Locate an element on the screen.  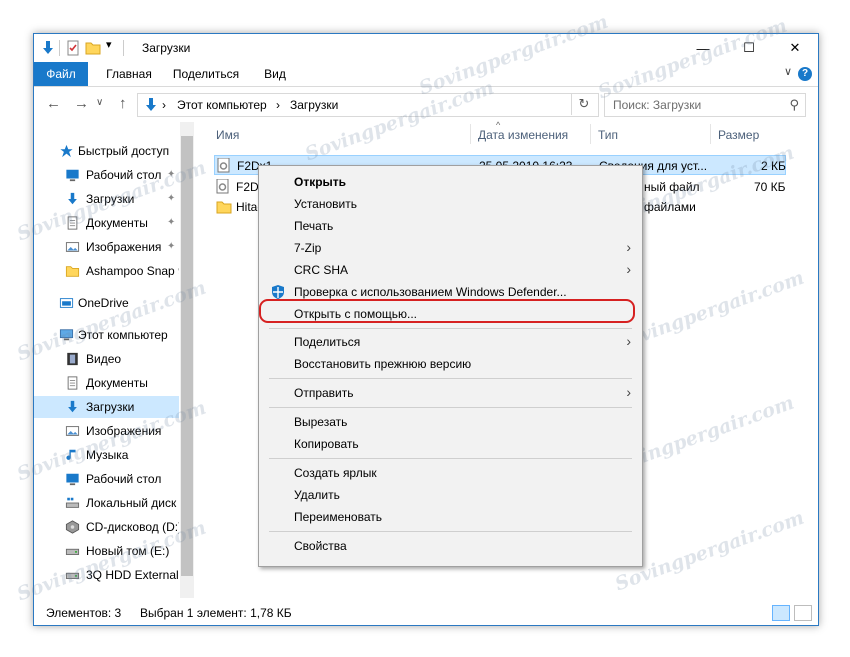
submenu-arrow-icon: › is located at coordinates (628, 247).